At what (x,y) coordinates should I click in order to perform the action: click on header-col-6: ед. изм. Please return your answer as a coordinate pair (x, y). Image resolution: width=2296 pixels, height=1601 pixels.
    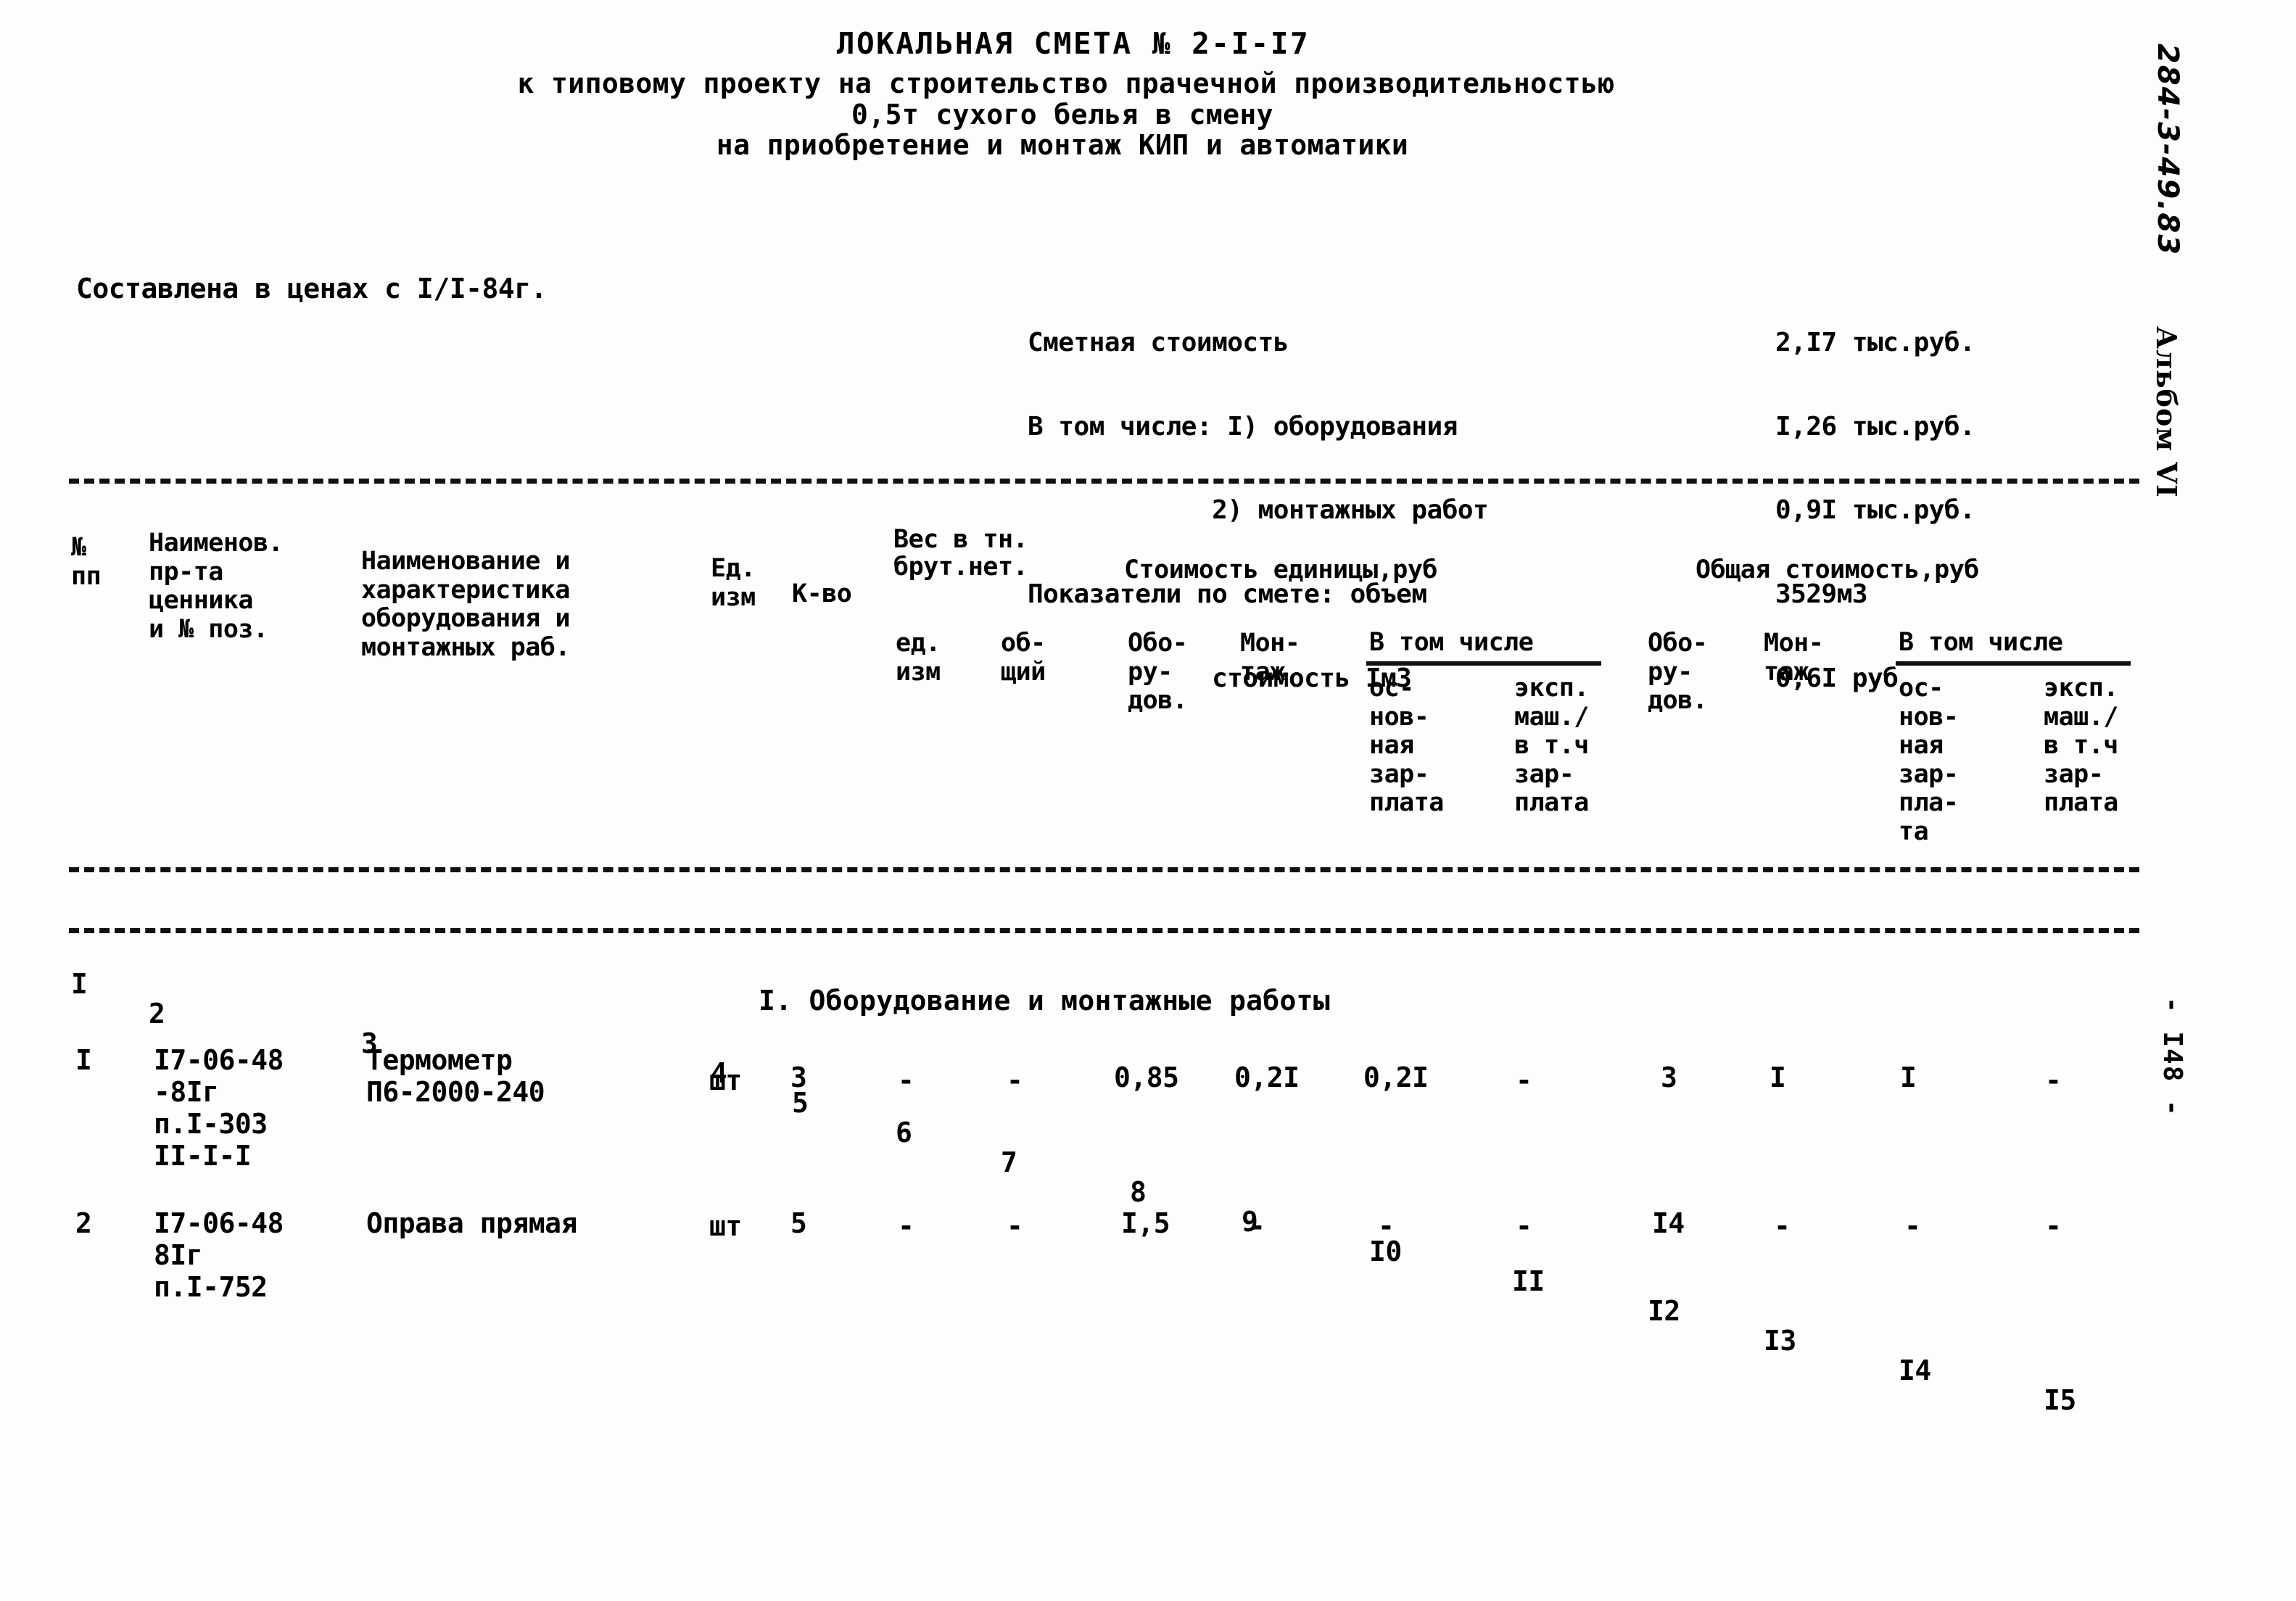
    Looking at the image, I should click on (918, 658).